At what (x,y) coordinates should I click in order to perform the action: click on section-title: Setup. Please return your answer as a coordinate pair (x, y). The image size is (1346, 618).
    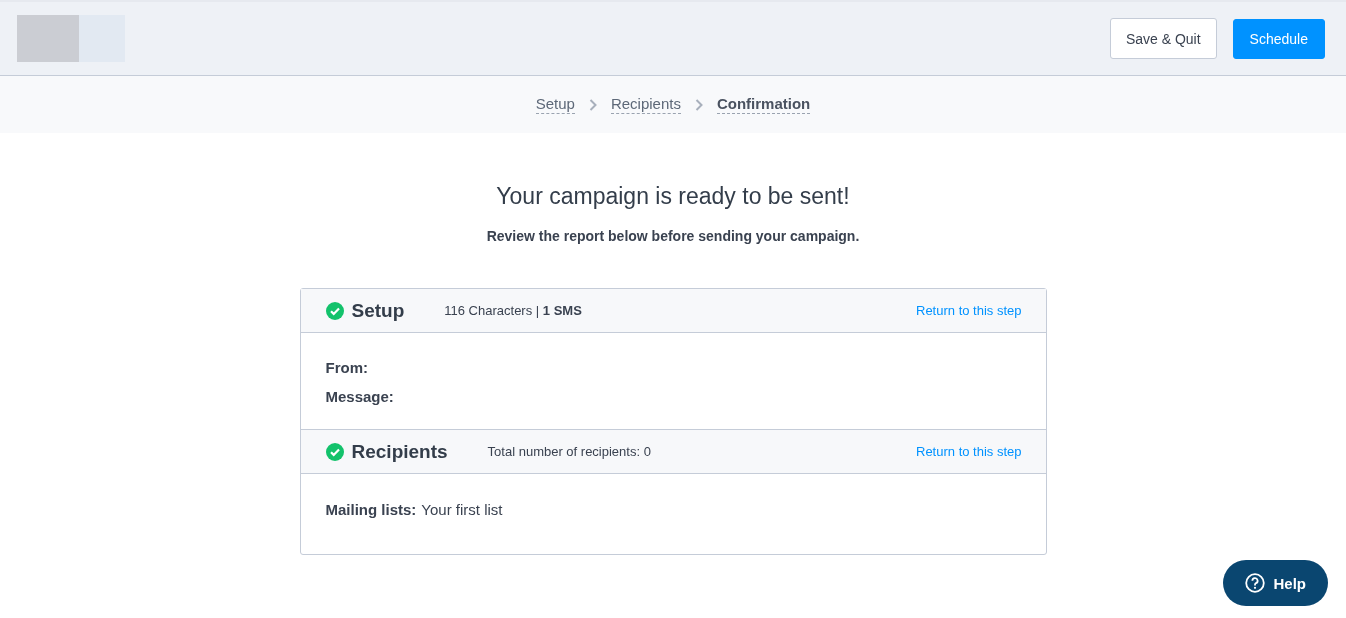
    Looking at the image, I should click on (378, 310).